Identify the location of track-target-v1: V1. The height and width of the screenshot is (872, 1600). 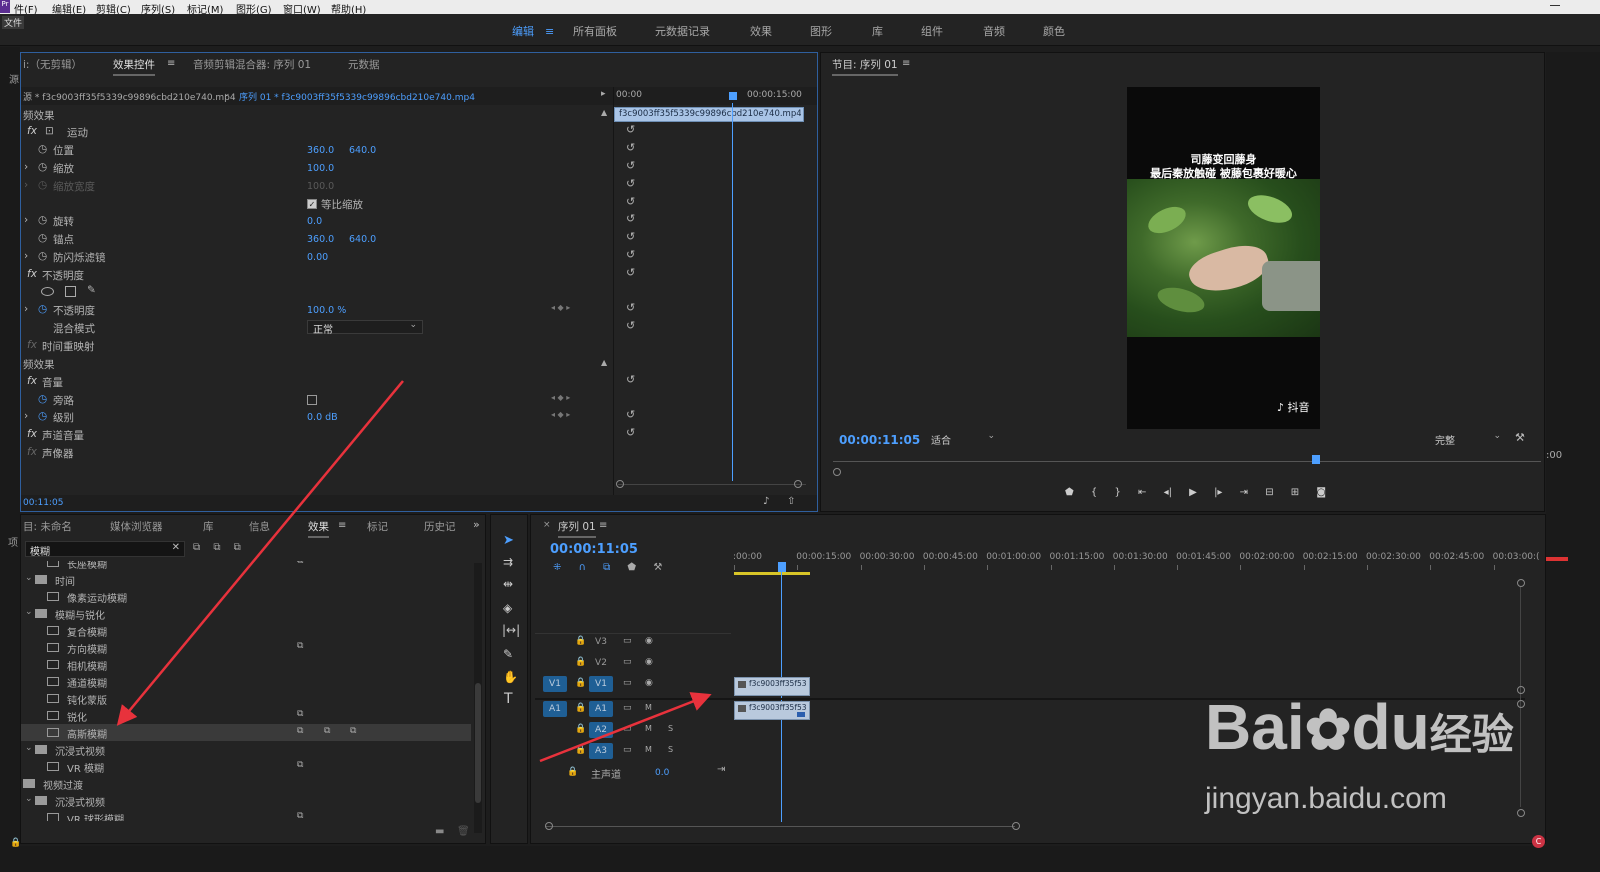
(601, 684).